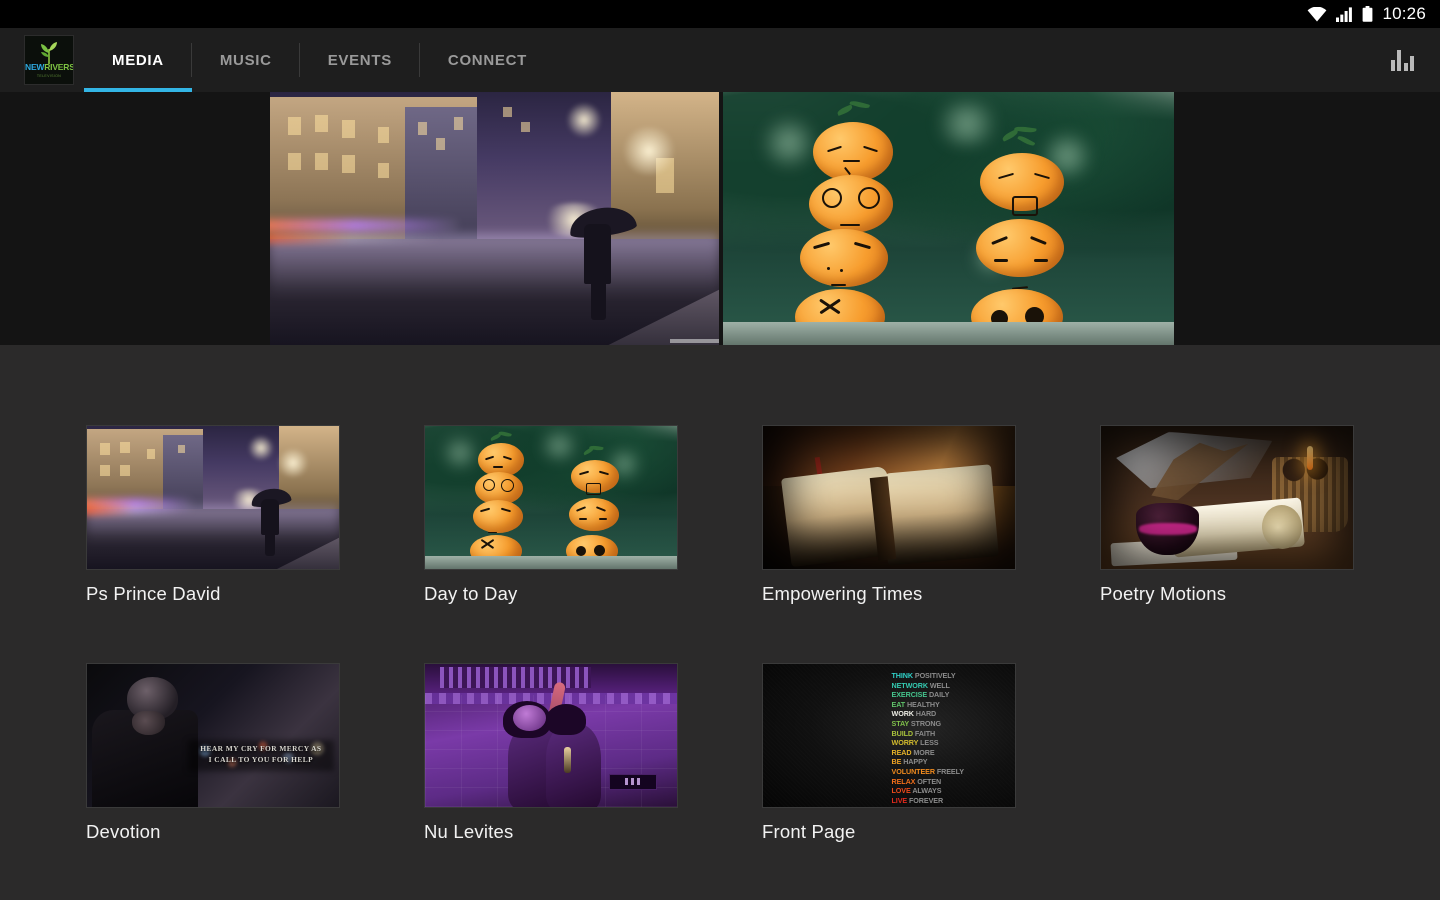  I want to click on tab-music-label: MUSIC, so click(245, 60).